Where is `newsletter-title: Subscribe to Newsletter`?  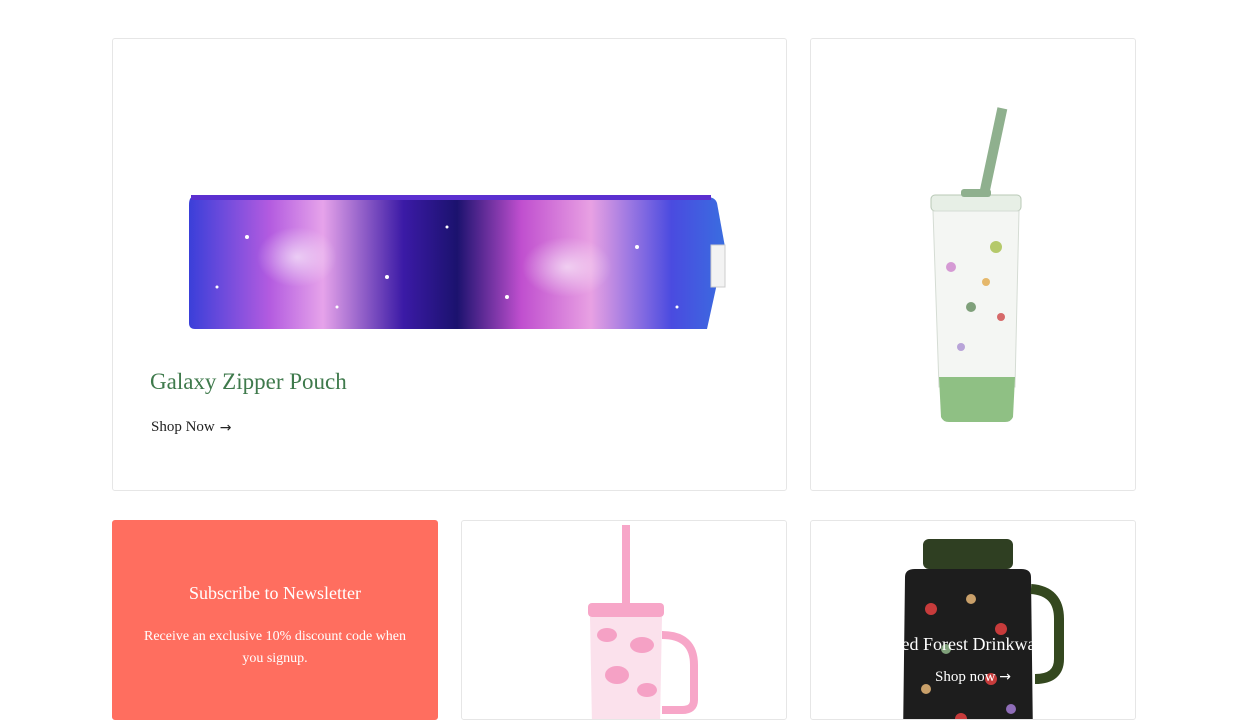
newsletter-title: Subscribe to Newsletter is located at coordinates (275, 593).